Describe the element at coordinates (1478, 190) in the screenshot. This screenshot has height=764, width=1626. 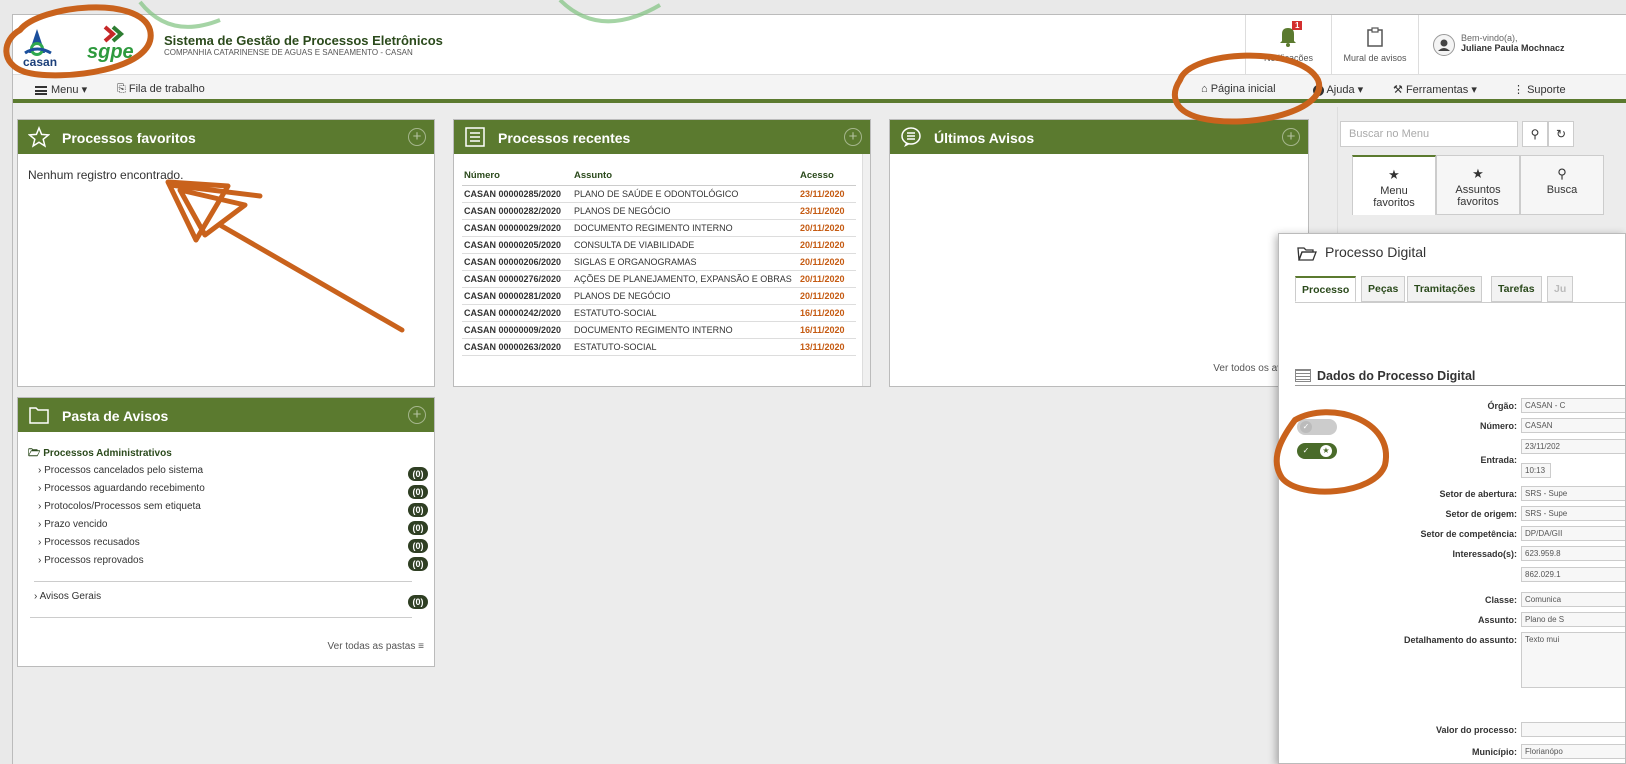
I see `tab-label: Assuntos` at that location.